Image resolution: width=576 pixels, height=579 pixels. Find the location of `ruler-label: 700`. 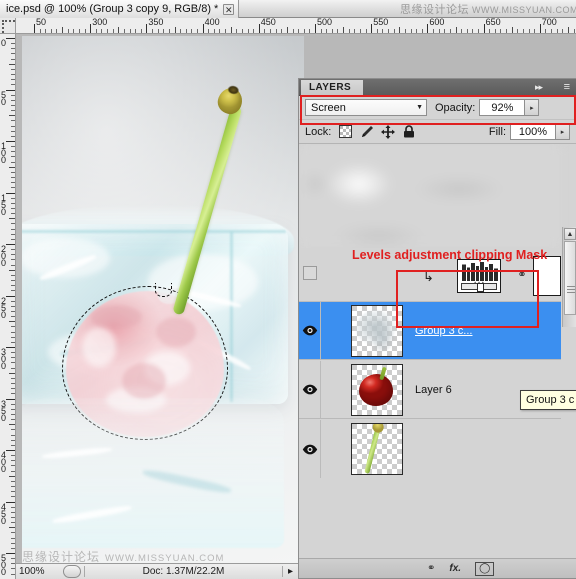

ruler-label: 700 is located at coordinates (549, 22).